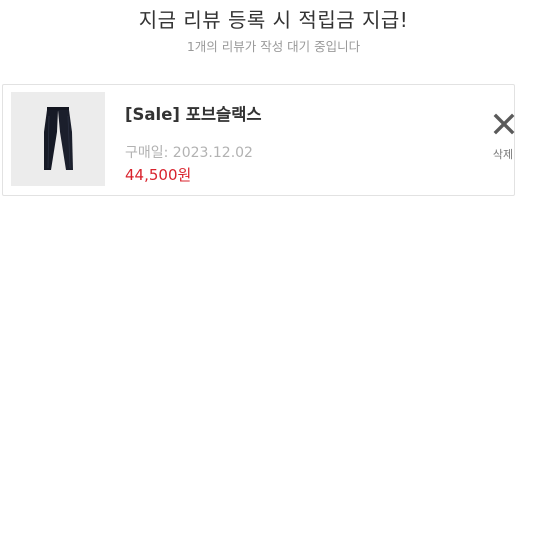  Describe the element at coordinates (503, 138) in the screenshot. I see `delete-button: 삭제` at that location.